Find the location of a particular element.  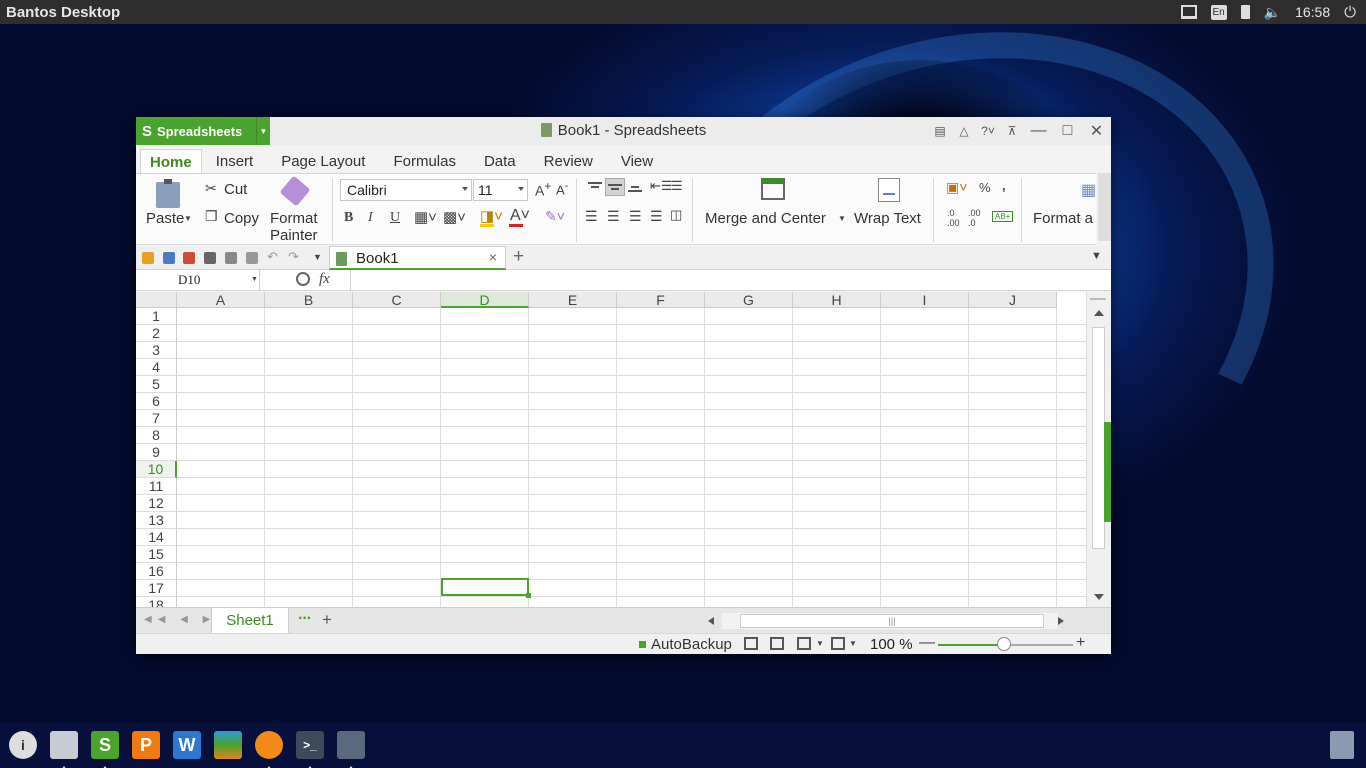

font-name-select: Calibri is located at coordinates (406, 190).